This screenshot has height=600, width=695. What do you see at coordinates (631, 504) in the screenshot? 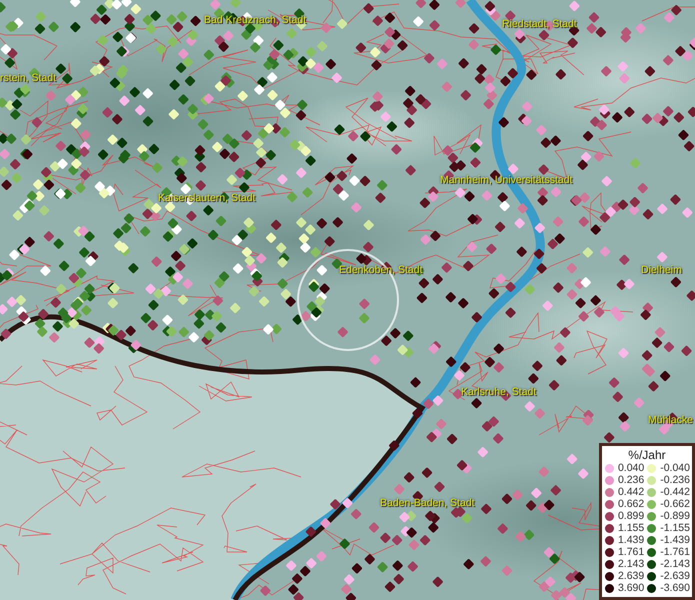
I see `legend-value: 0.662` at bounding box center [631, 504].